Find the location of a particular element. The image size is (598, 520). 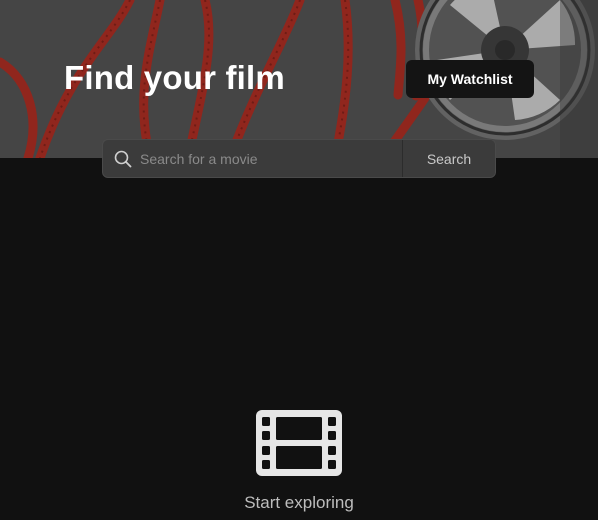

search-button: Search is located at coordinates (448, 158).